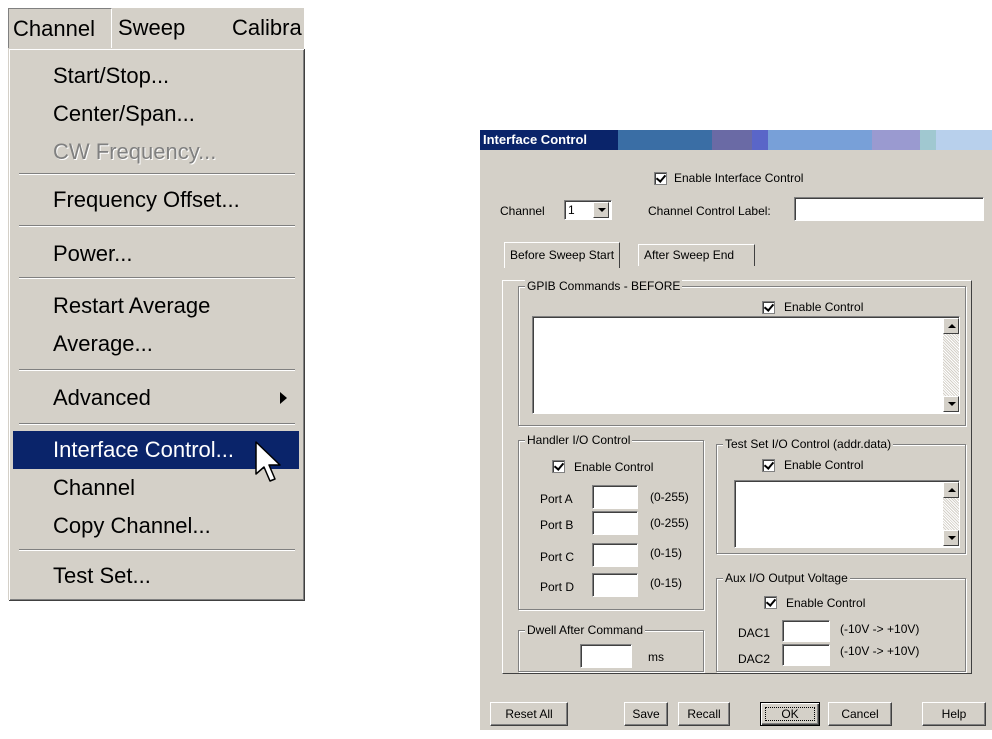 Image resolution: width=992 pixels, height=739 pixels. I want to click on dac1-input, so click(806, 631).